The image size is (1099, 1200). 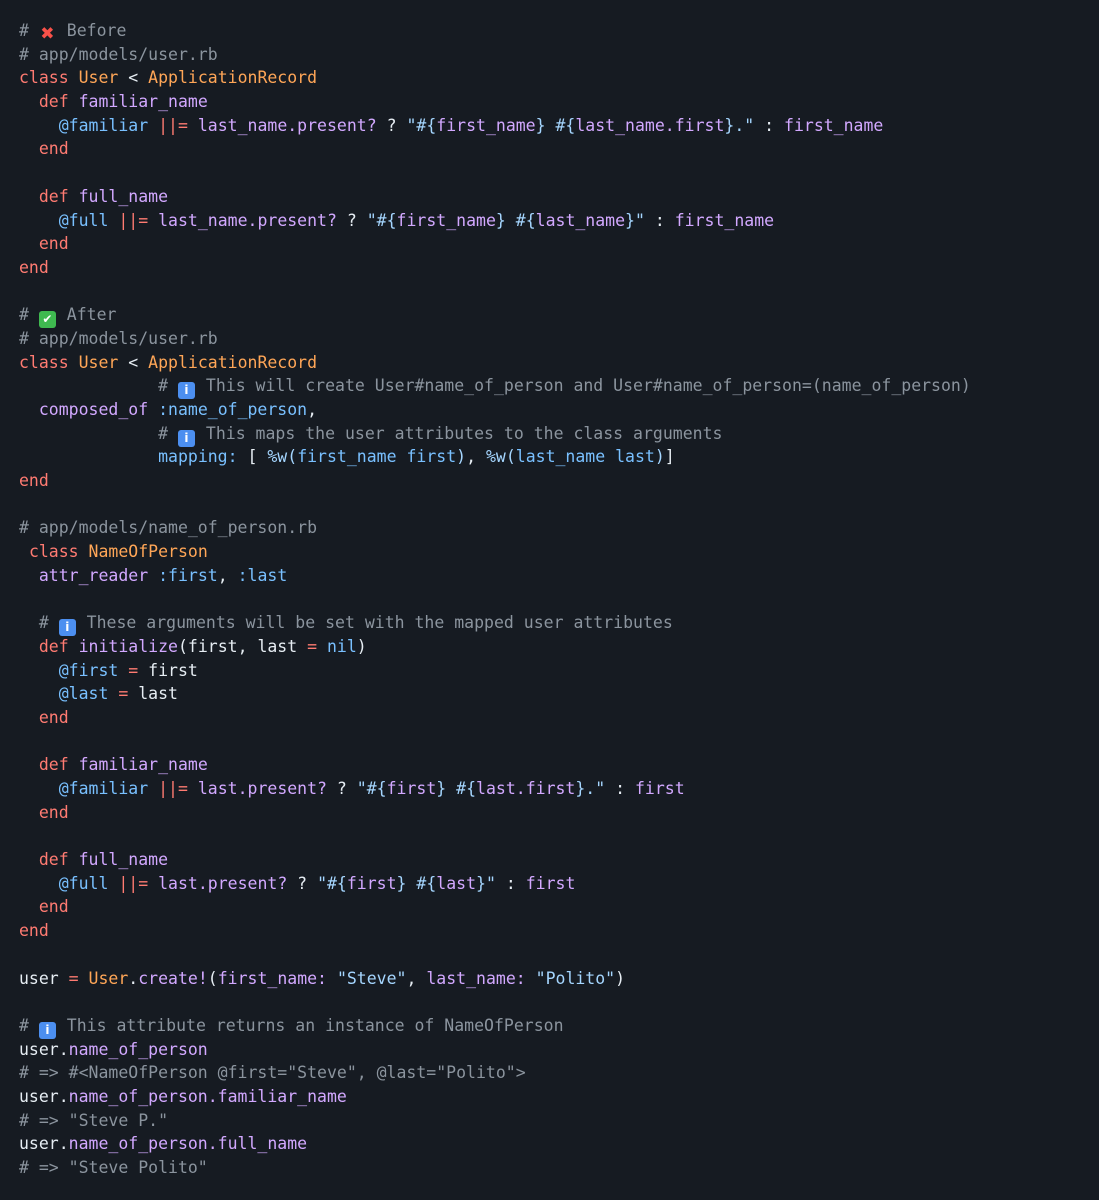 I want to click on code-line: # app/models/name_of_person.rb, so click(x=559, y=528).